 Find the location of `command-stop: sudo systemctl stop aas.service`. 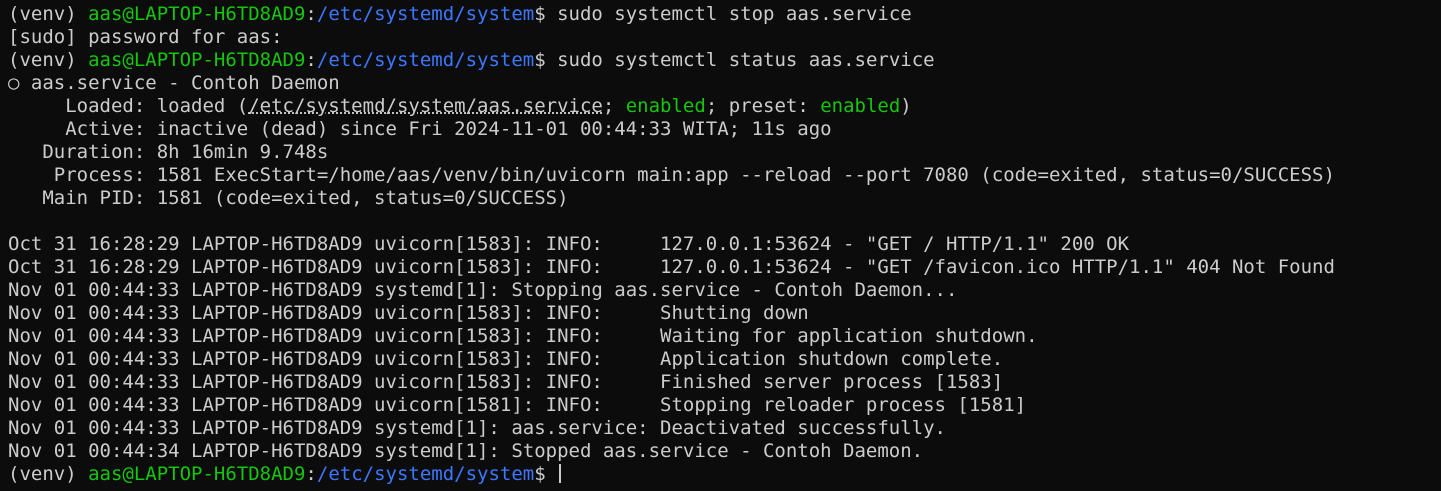

command-stop: sudo systemctl stop aas.service is located at coordinates (734, 14).